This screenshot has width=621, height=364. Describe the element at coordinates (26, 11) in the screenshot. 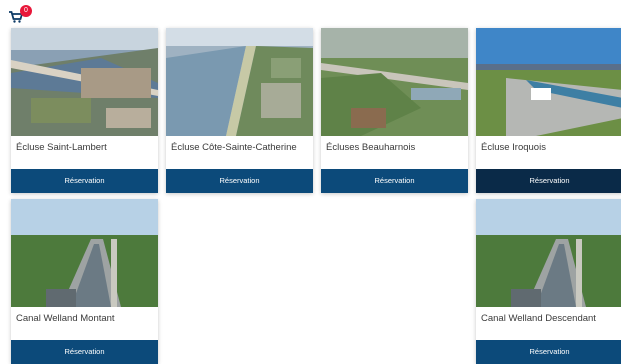

I see `cart-count-badge: 0` at that location.